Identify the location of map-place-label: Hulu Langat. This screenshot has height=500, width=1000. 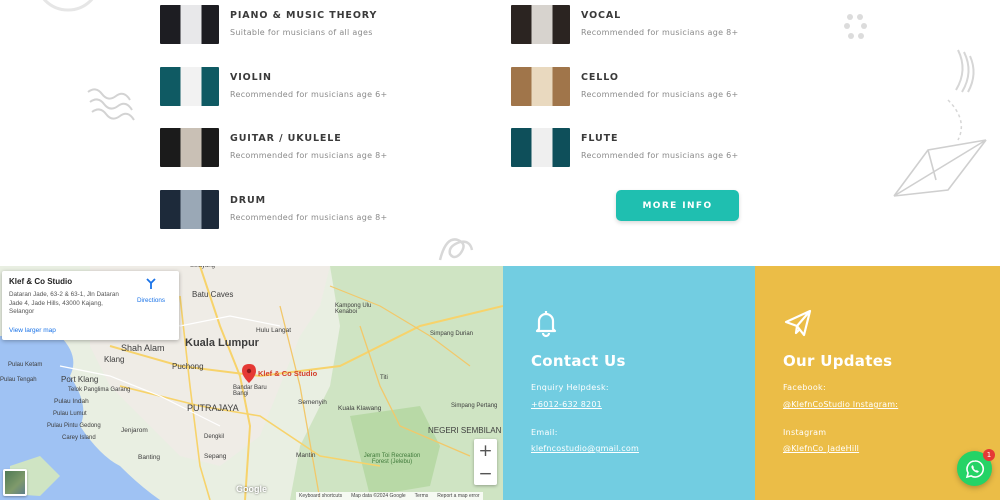
(274, 330).